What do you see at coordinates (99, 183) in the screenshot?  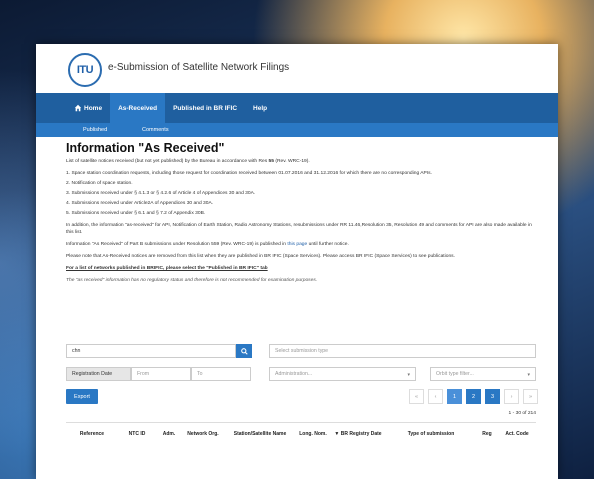 I see `list-item: 2. Notification of space station.` at bounding box center [99, 183].